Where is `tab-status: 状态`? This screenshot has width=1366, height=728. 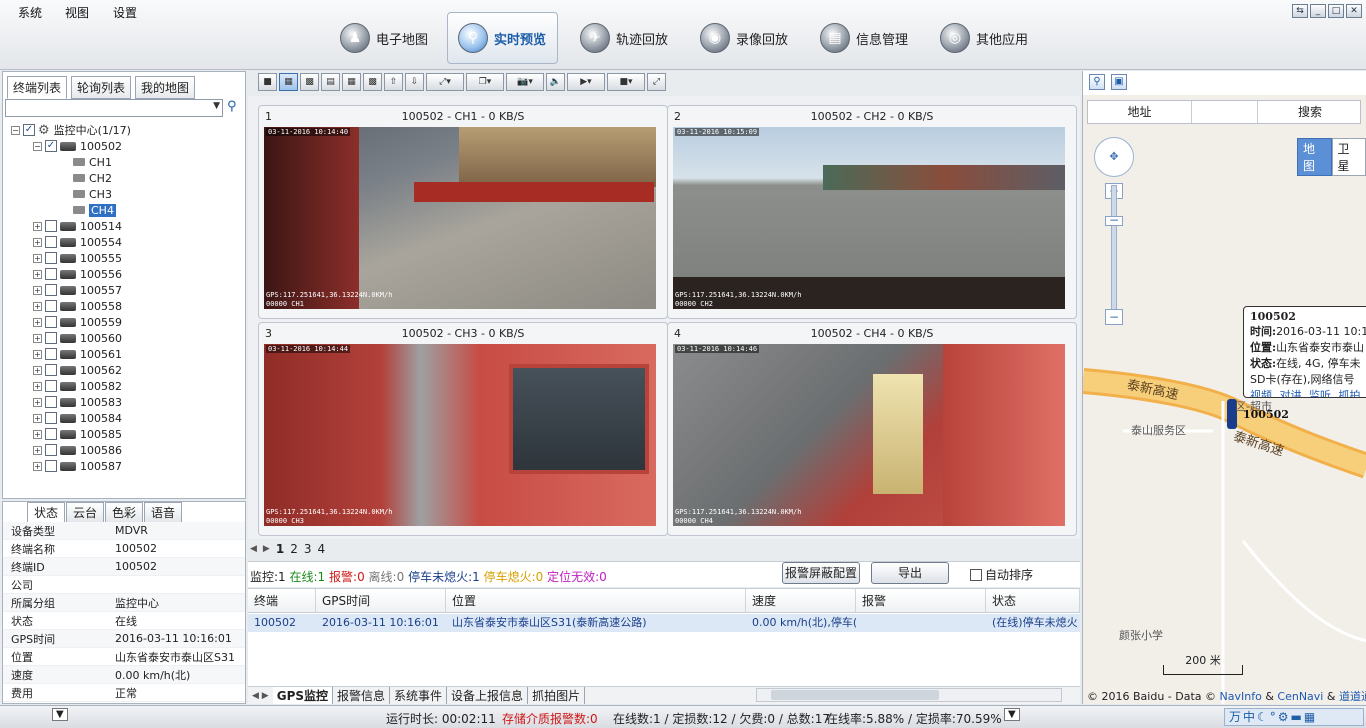
tab-status: 状态 is located at coordinates (46, 512).